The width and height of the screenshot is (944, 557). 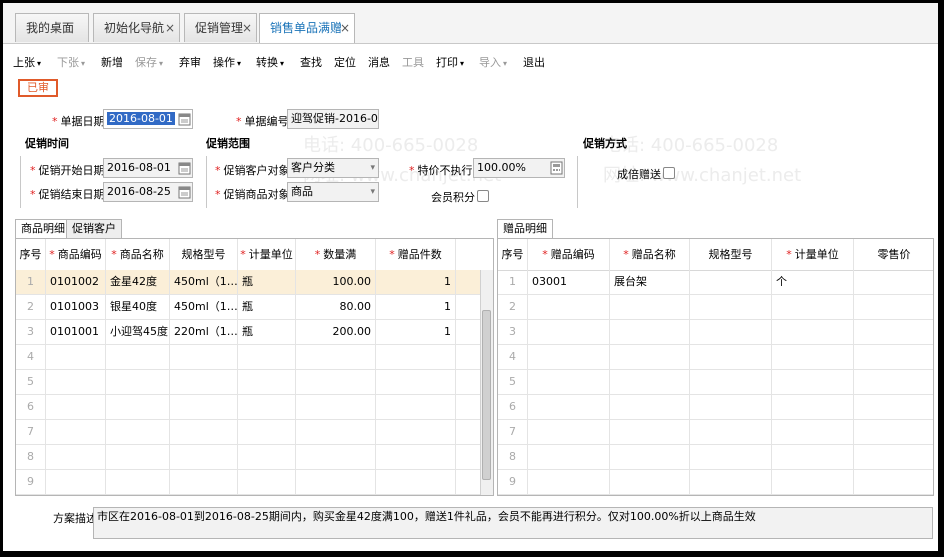 I want to click on prev-button: 上张 ▾, so click(x=27, y=62).